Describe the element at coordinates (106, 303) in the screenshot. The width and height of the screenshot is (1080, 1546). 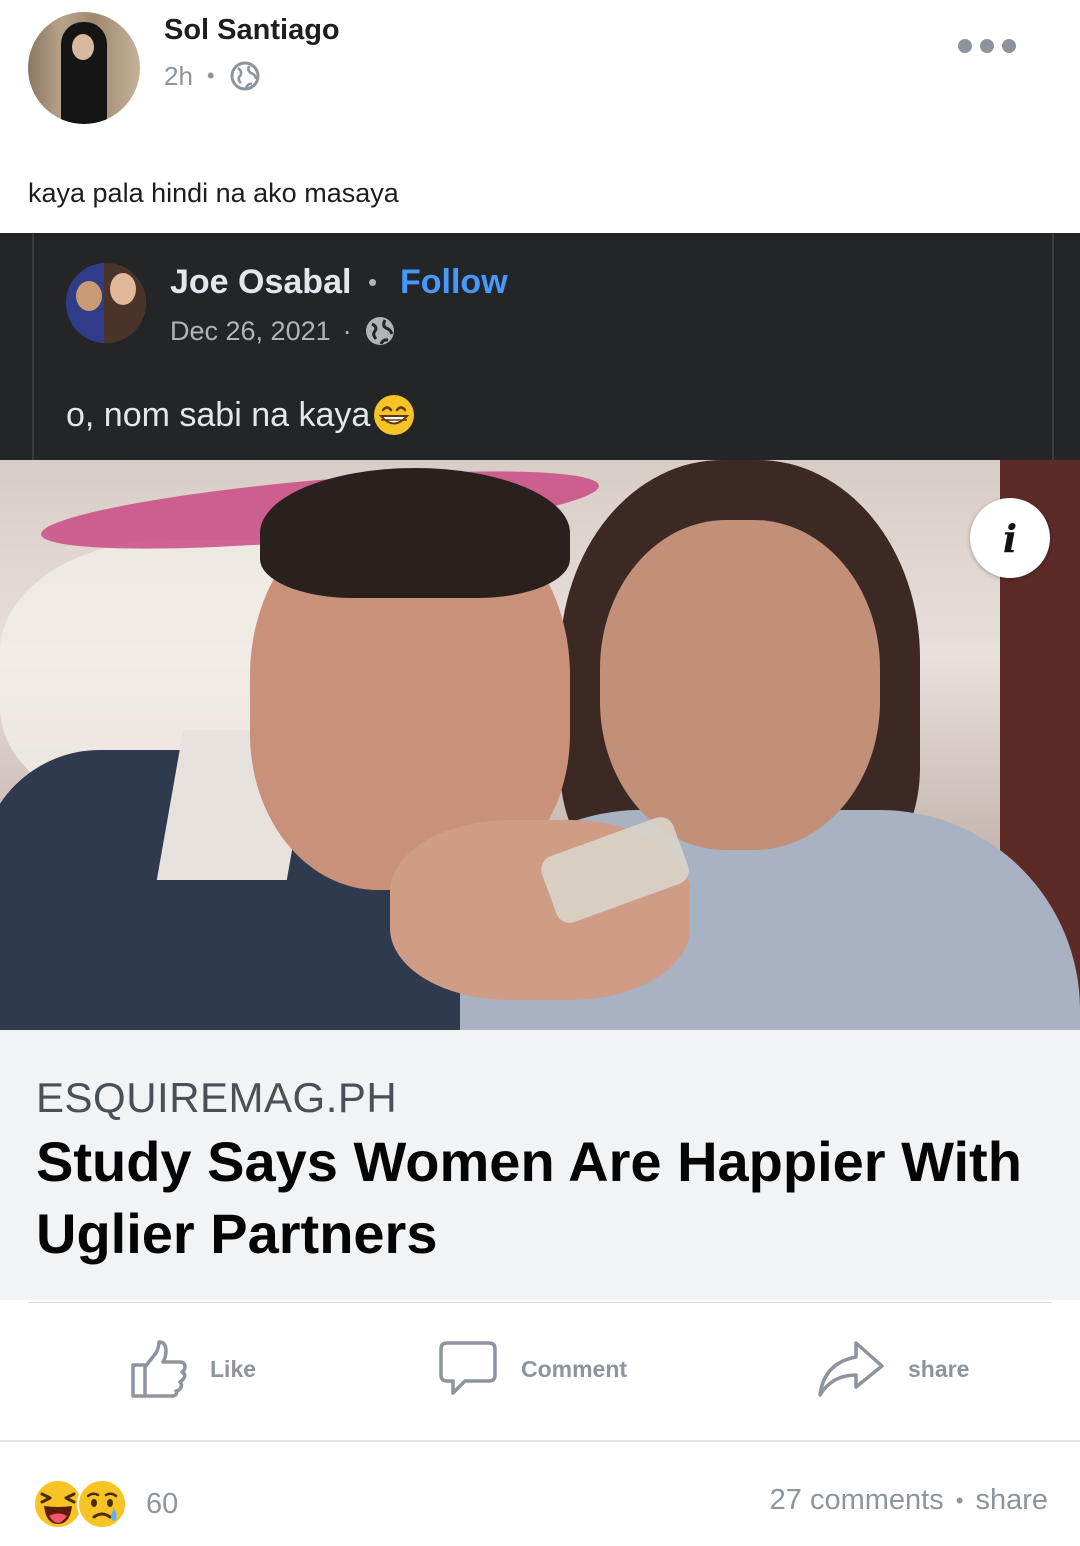
I see `shared-author-avatar` at that location.